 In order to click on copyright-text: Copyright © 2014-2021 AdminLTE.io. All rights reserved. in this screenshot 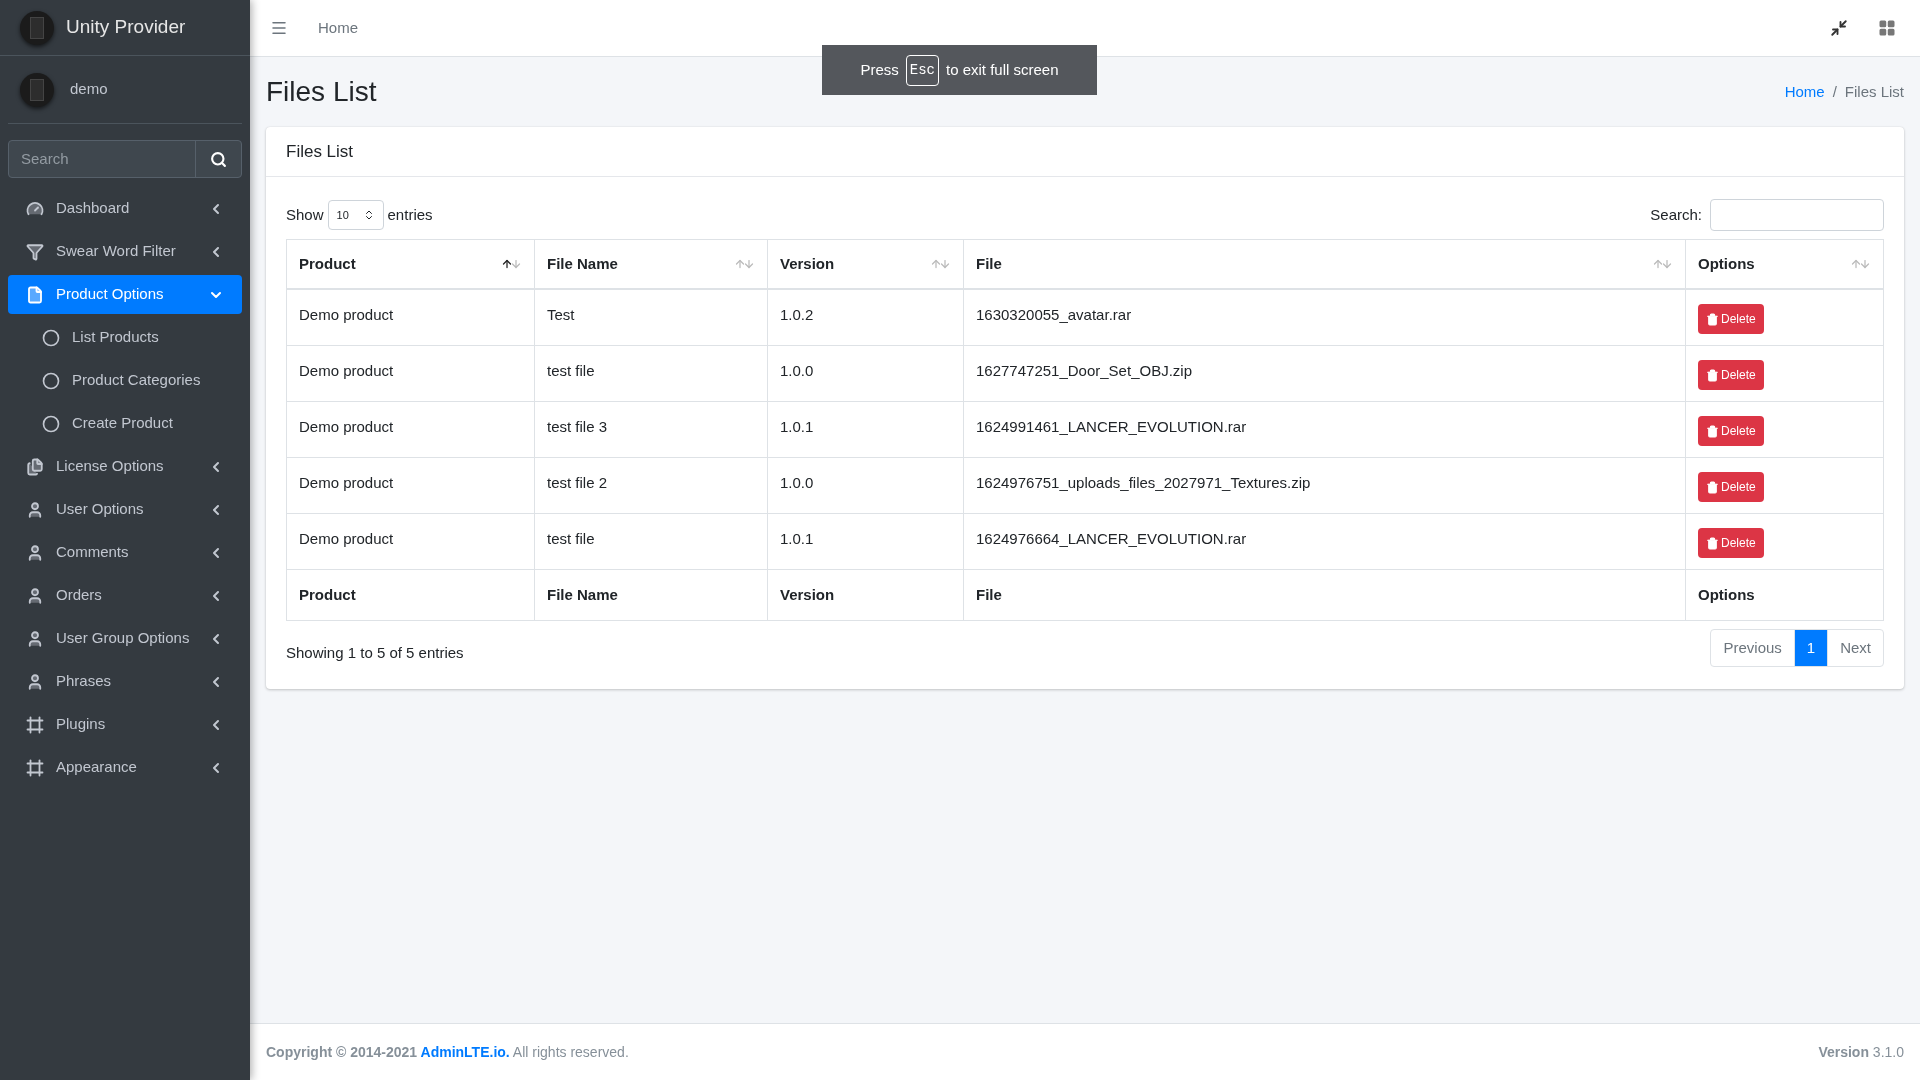, I will do `click(447, 1052)`.